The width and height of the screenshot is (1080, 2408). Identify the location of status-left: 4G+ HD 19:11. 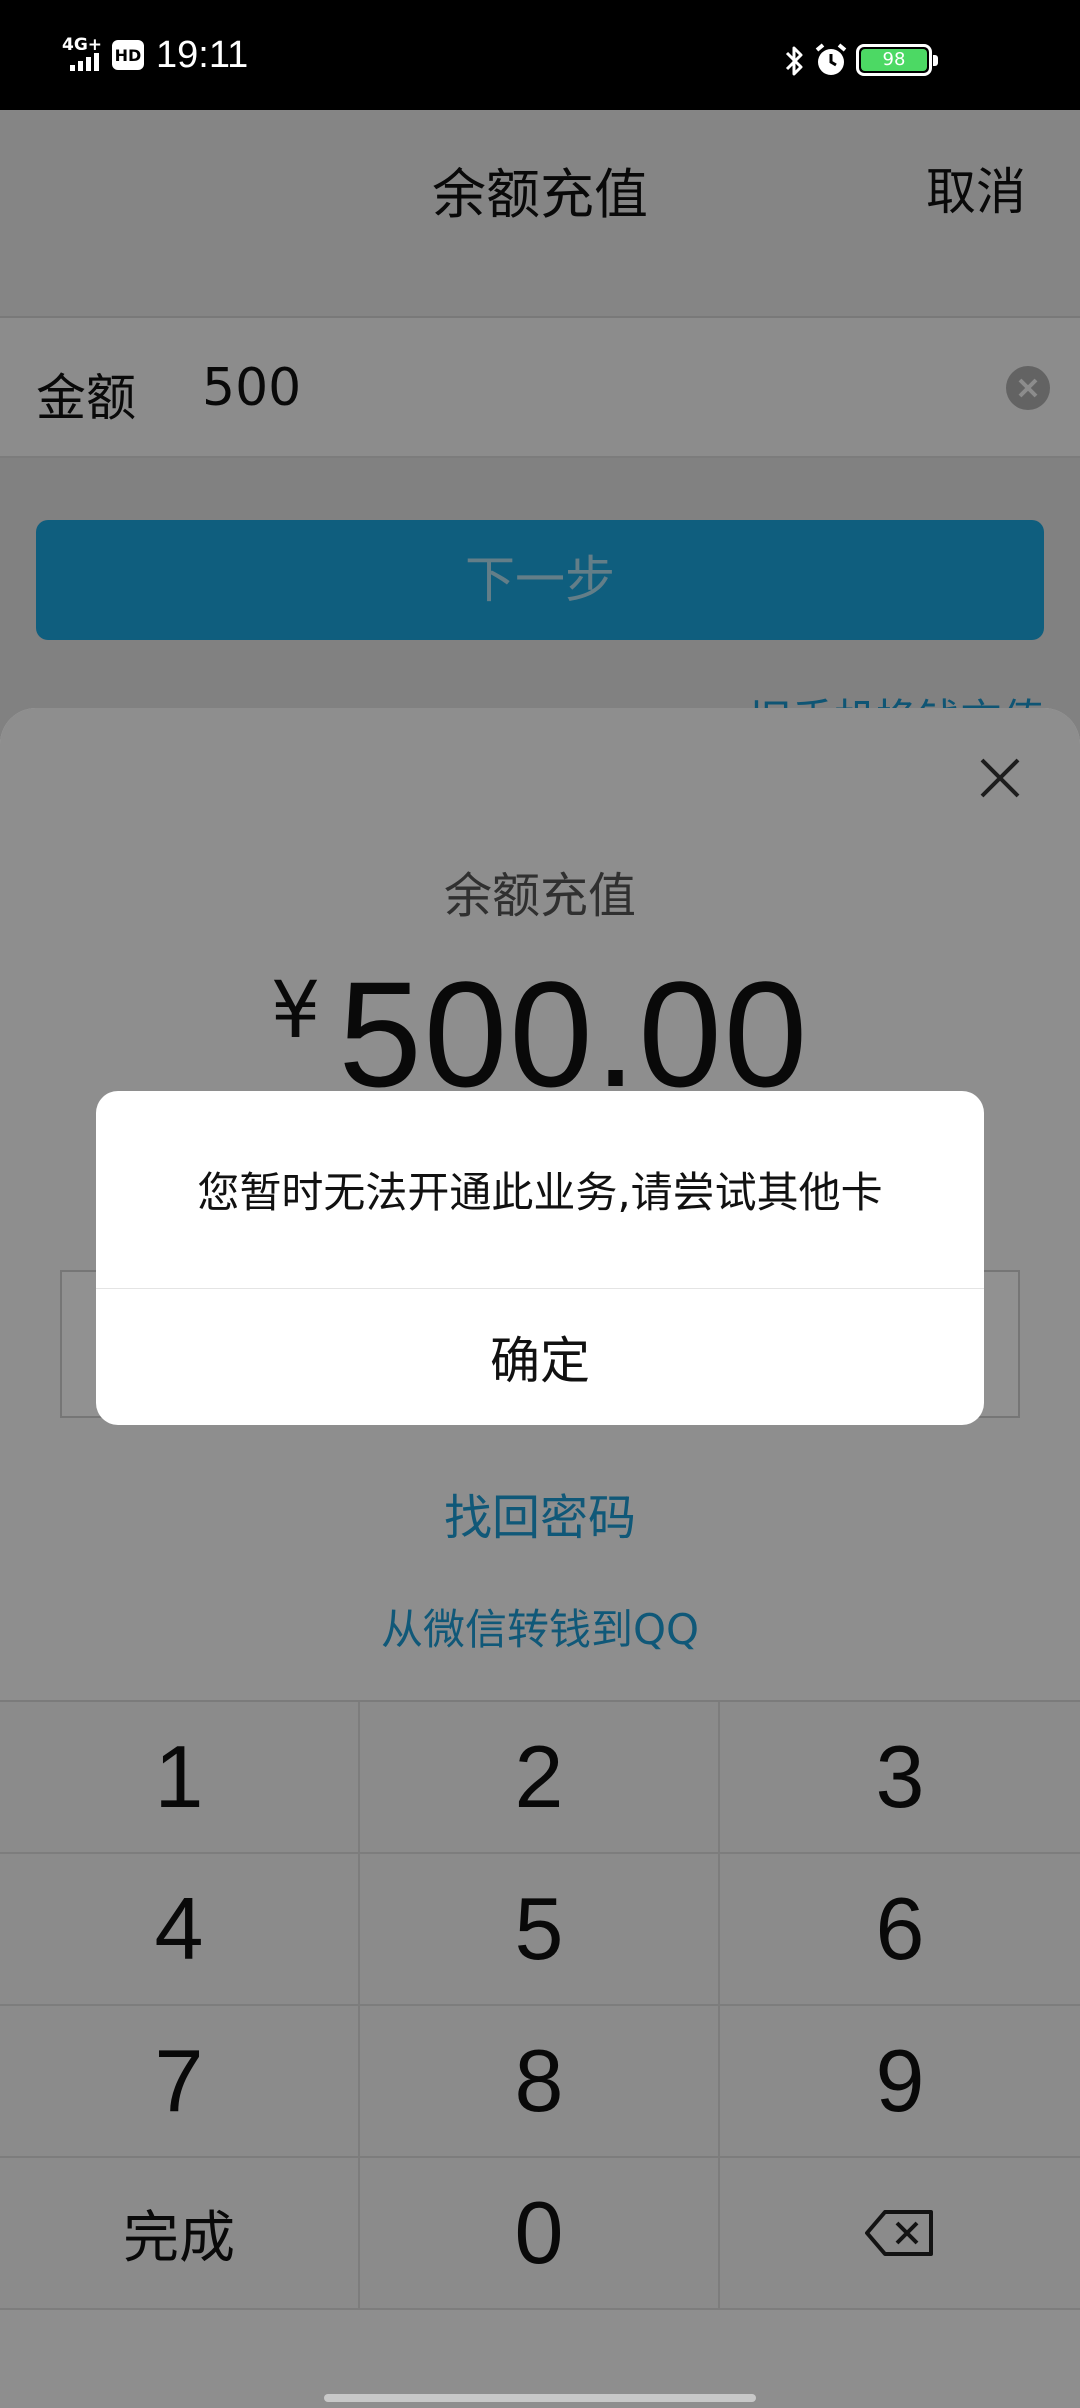
(155, 55).